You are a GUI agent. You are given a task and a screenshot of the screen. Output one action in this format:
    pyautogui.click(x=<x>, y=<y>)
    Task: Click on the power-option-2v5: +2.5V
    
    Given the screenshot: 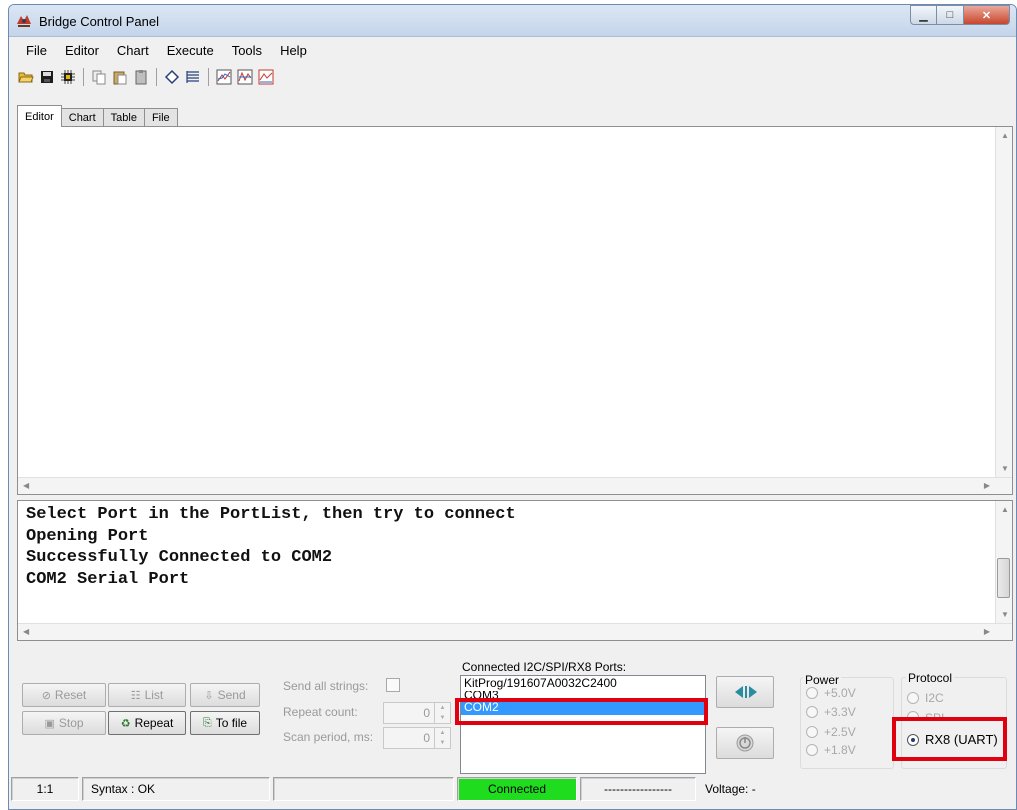 What is the action you would take?
    pyautogui.click(x=831, y=732)
    